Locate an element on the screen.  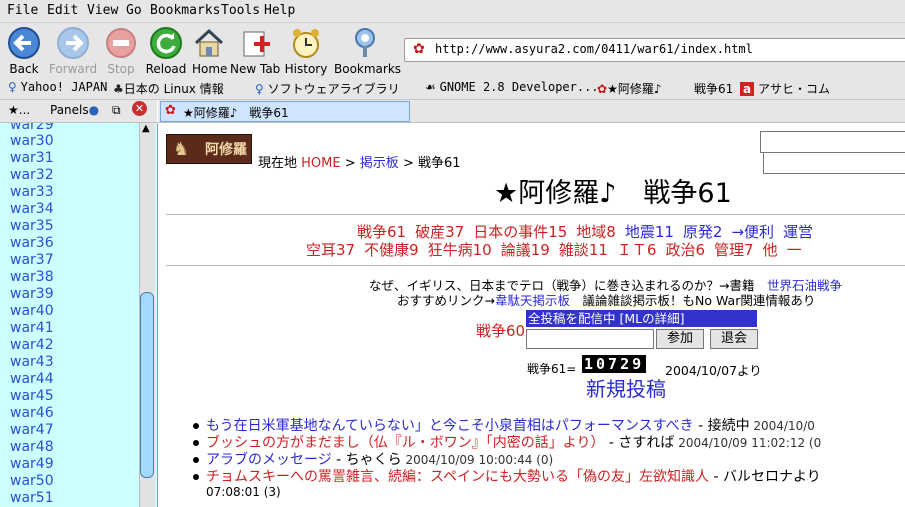
home-button: Home is located at coordinates (209, 51).